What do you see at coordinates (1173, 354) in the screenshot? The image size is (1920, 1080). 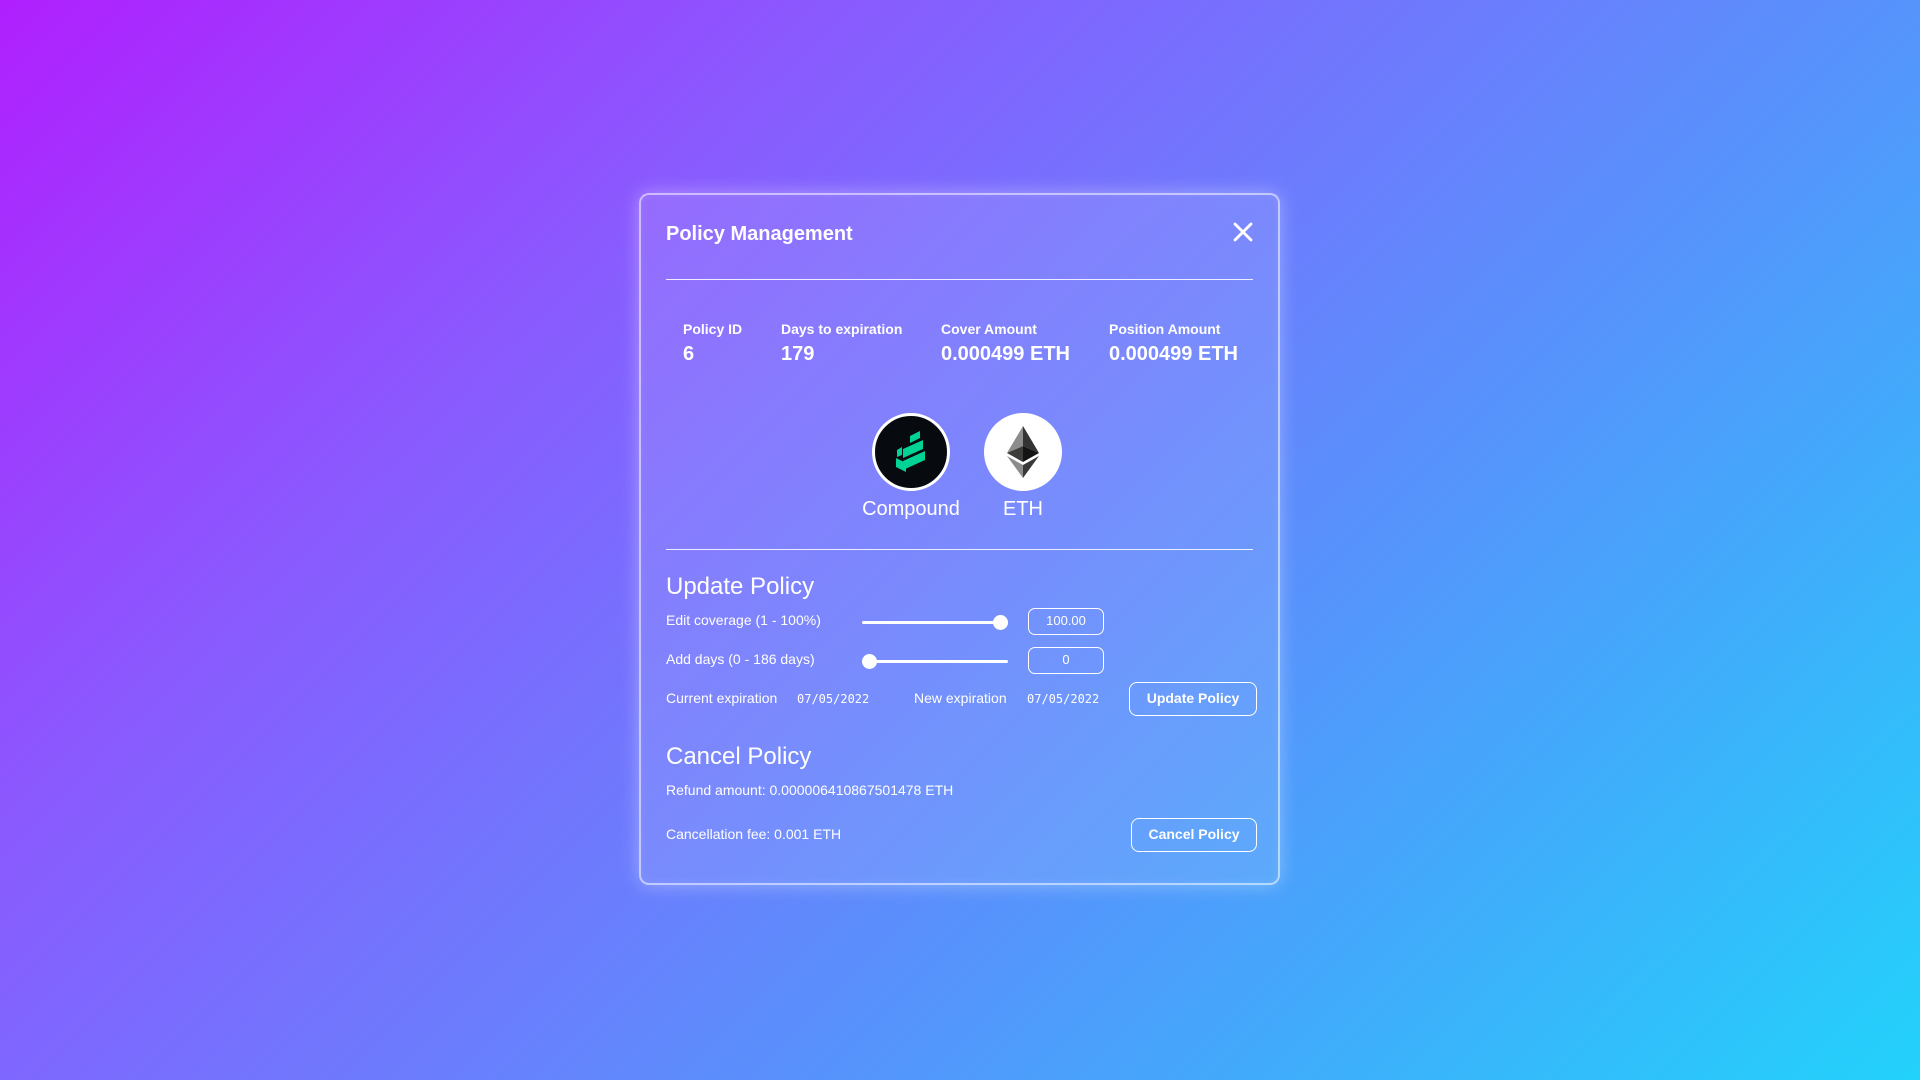 I see `position-amount-value: 0.000499 ETH` at bounding box center [1173, 354].